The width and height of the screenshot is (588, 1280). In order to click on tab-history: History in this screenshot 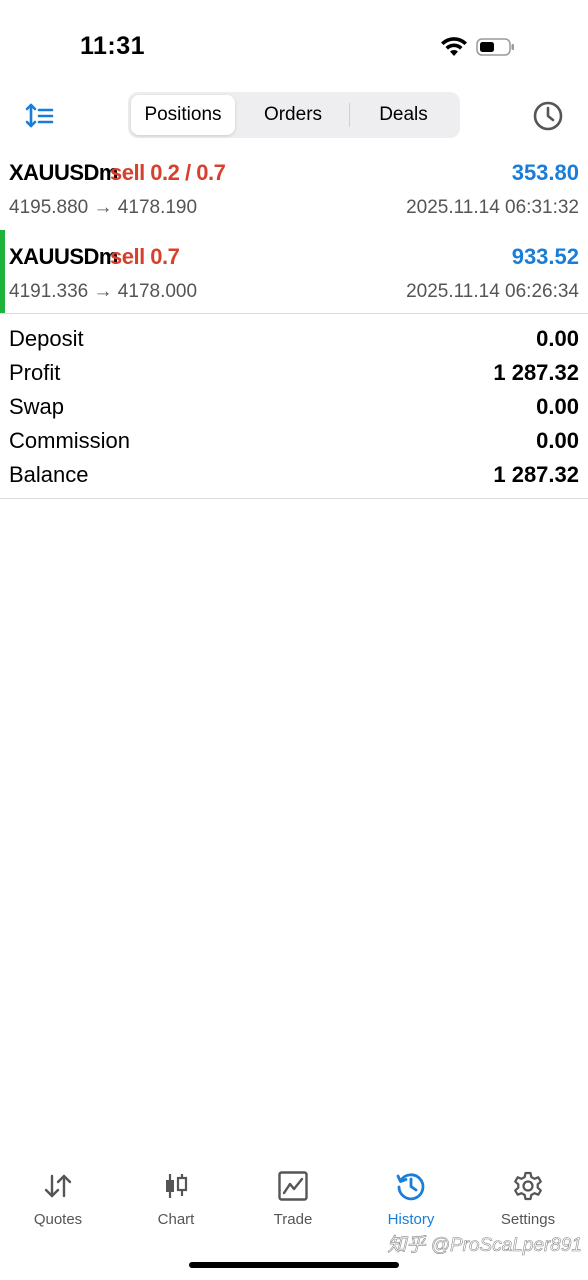, I will do `click(411, 1195)`.